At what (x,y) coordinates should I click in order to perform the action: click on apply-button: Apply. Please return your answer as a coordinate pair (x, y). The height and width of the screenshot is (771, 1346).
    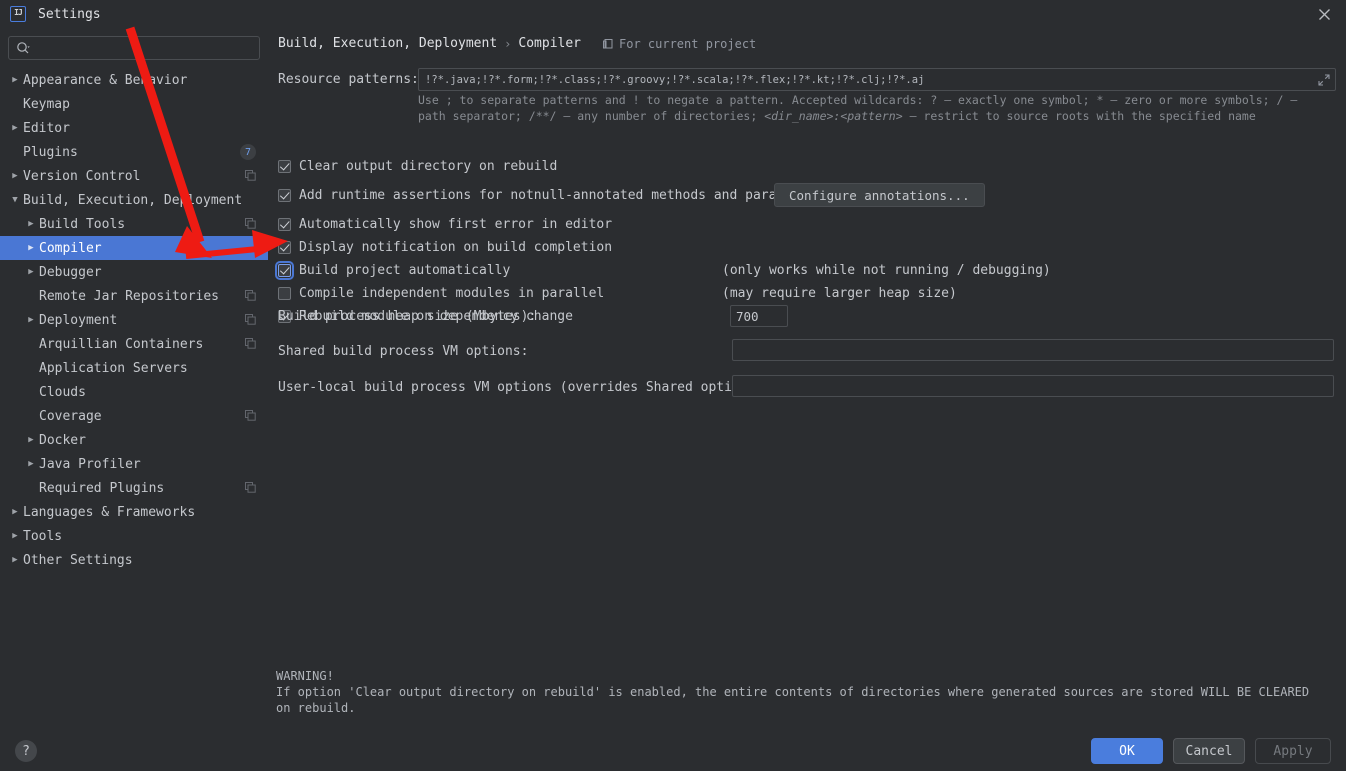
    Looking at the image, I should click on (1293, 751).